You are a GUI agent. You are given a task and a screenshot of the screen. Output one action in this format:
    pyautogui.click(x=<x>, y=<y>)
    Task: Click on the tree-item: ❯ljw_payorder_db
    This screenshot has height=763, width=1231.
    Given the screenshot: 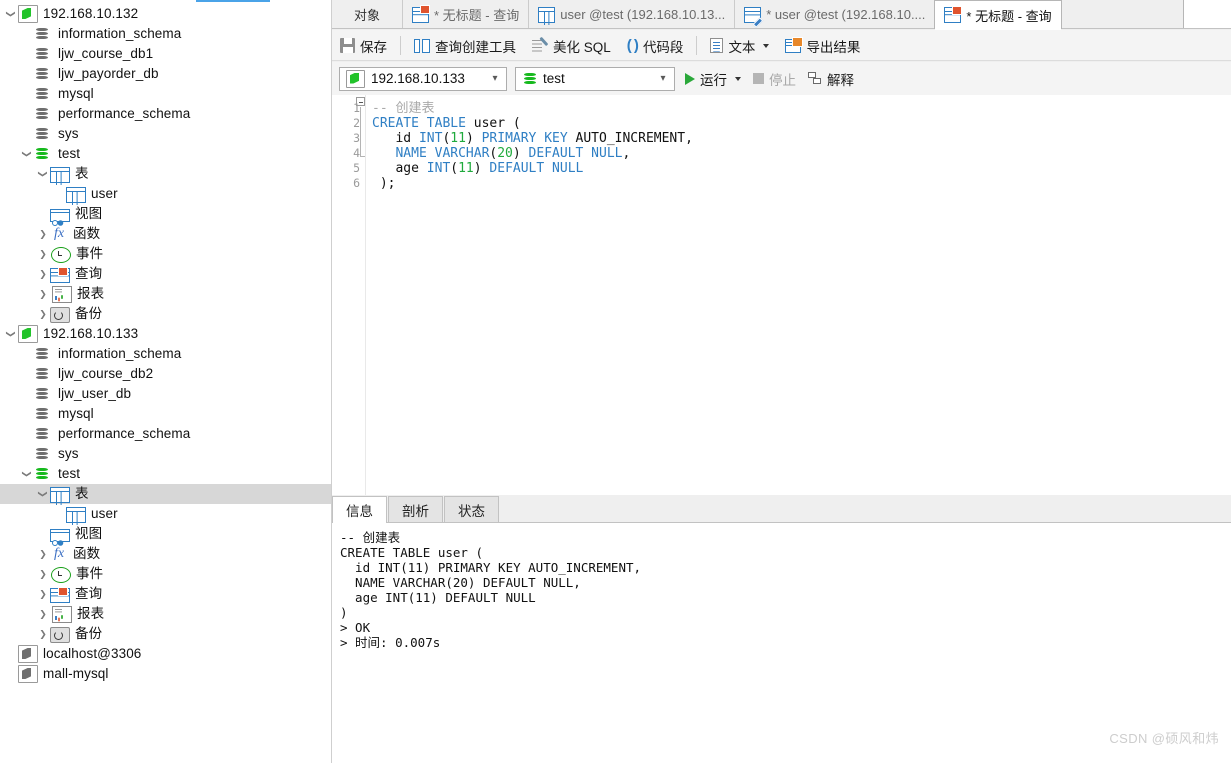 What is the action you would take?
    pyautogui.click(x=165, y=74)
    